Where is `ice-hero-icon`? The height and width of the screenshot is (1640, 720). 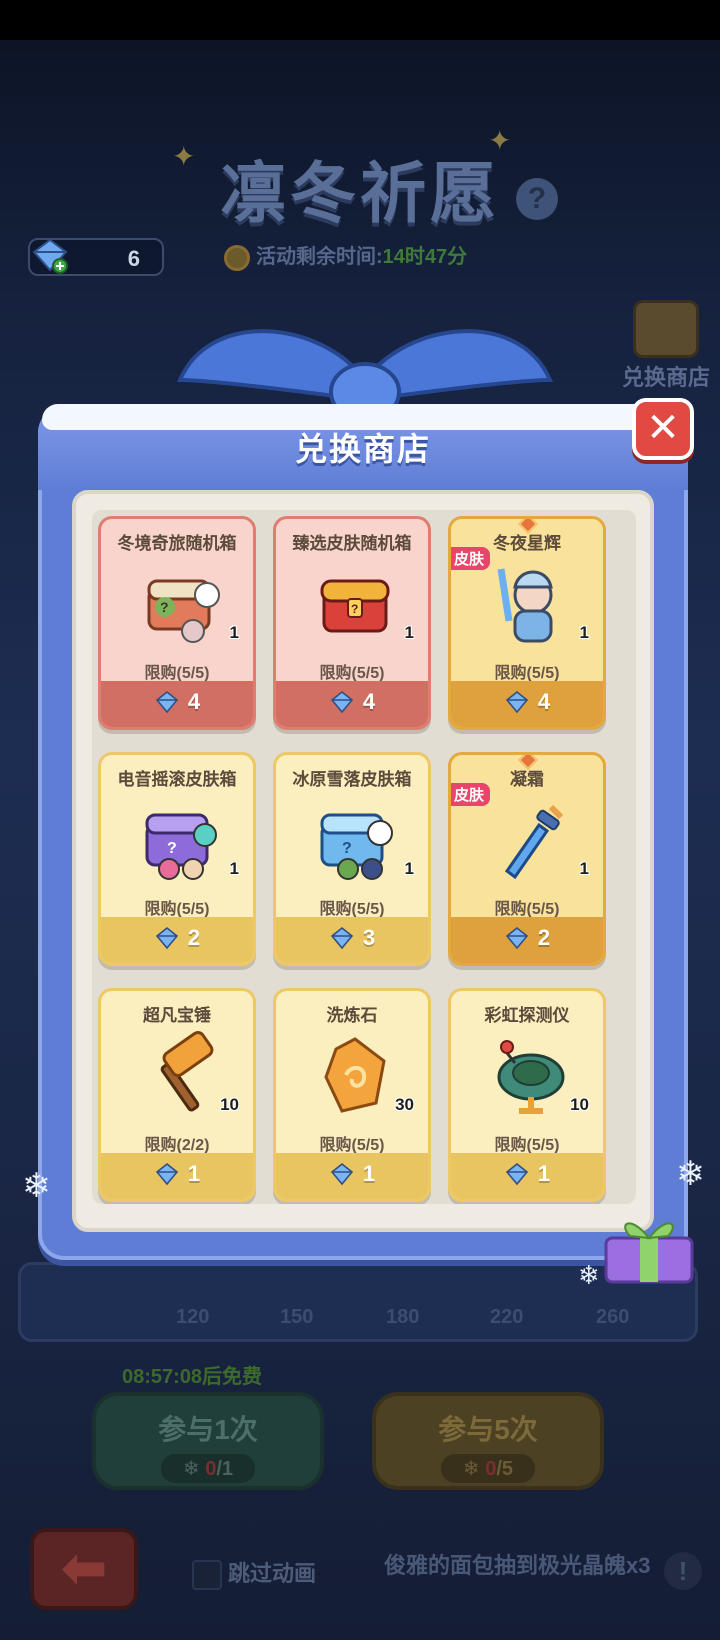 ice-hero-icon is located at coordinates (525, 605).